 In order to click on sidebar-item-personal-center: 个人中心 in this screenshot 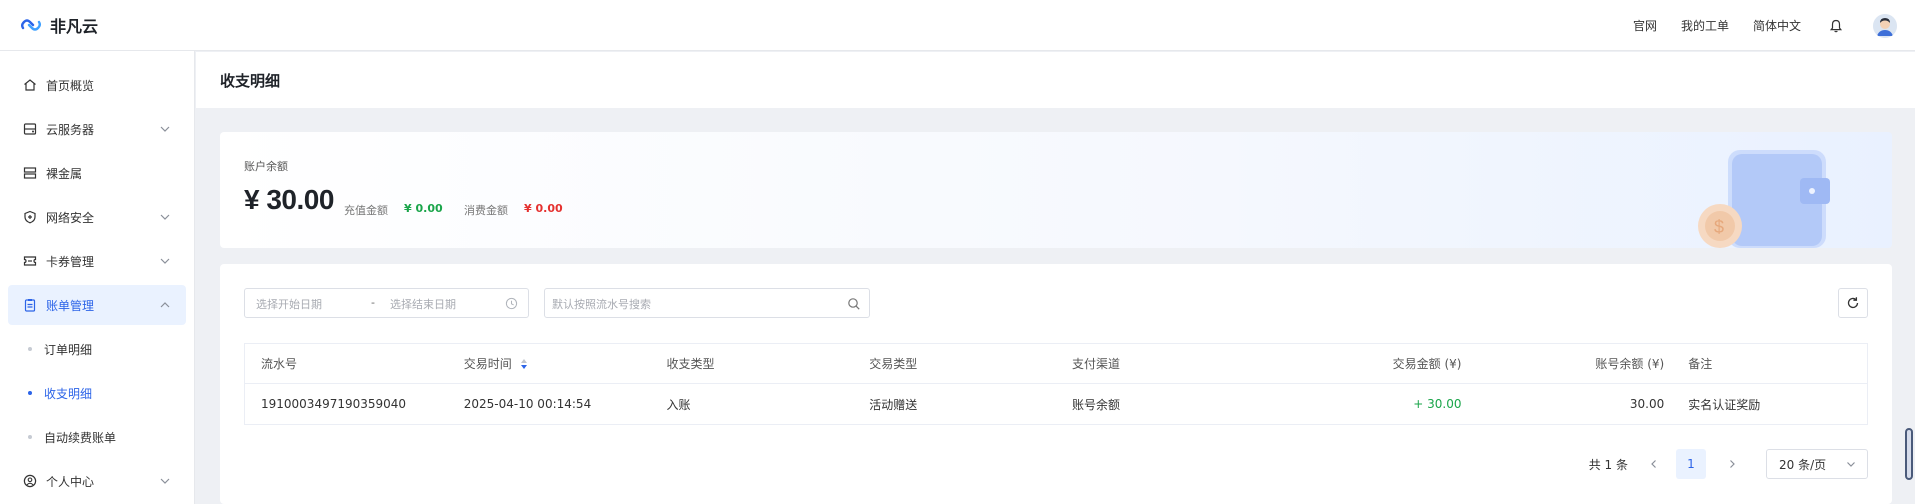, I will do `click(97, 481)`.